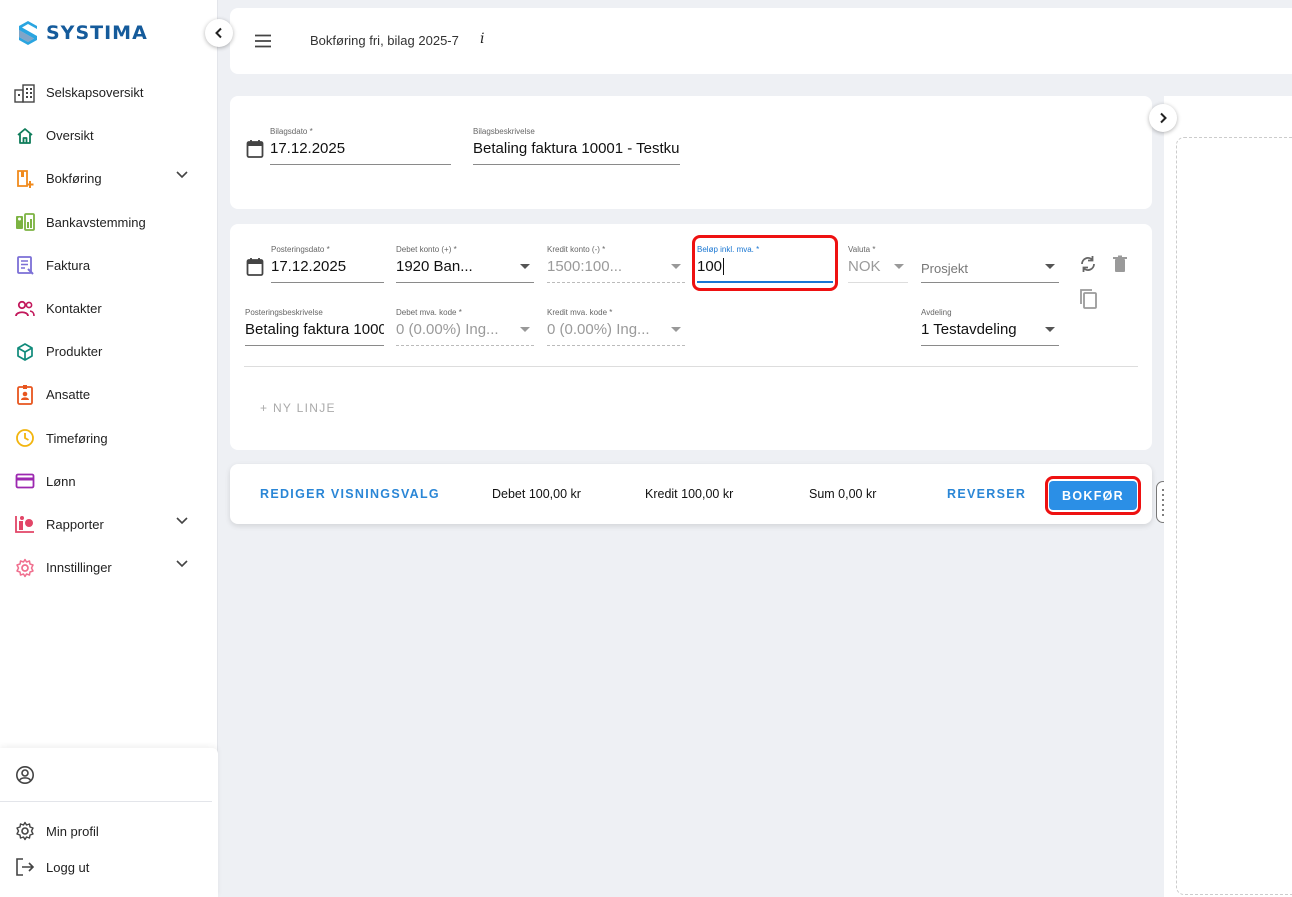 Image resolution: width=1292 pixels, height=897 pixels. Describe the element at coordinates (284, 312) in the screenshot. I see `field-label: Posteringsbeskrivelse` at that location.